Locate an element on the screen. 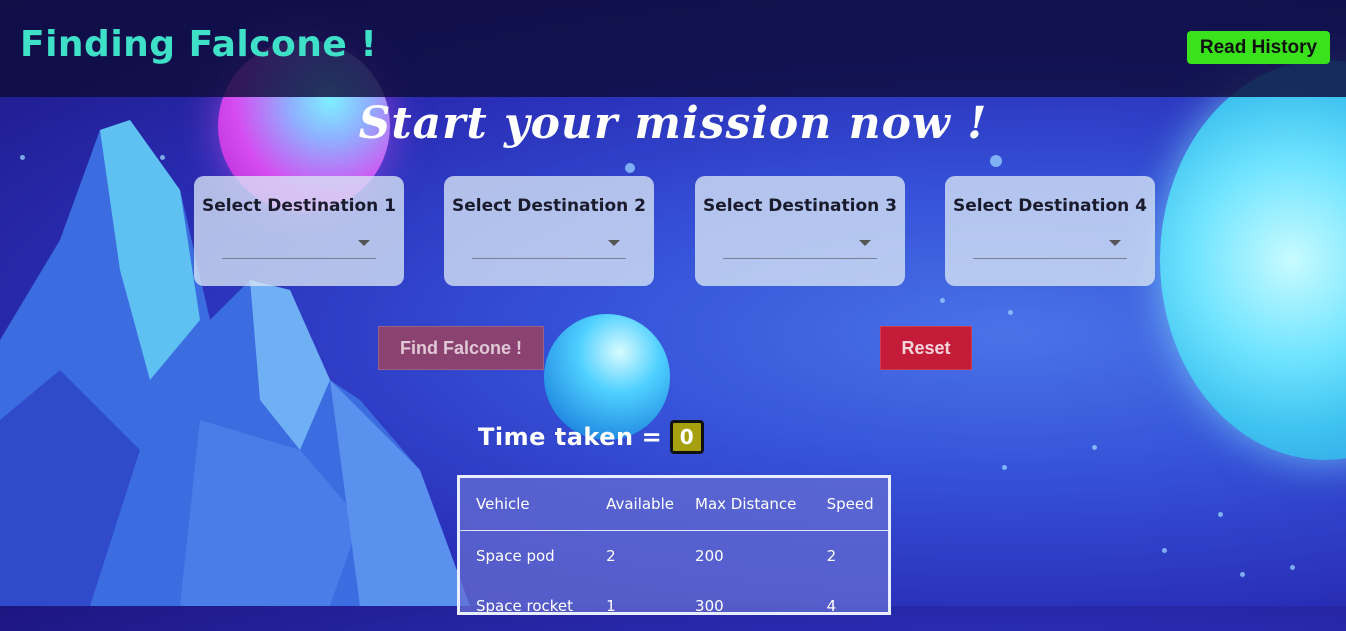 The width and height of the screenshot is (1346, 631). vehicle-available: 1 is located at coordinates (611, 606).